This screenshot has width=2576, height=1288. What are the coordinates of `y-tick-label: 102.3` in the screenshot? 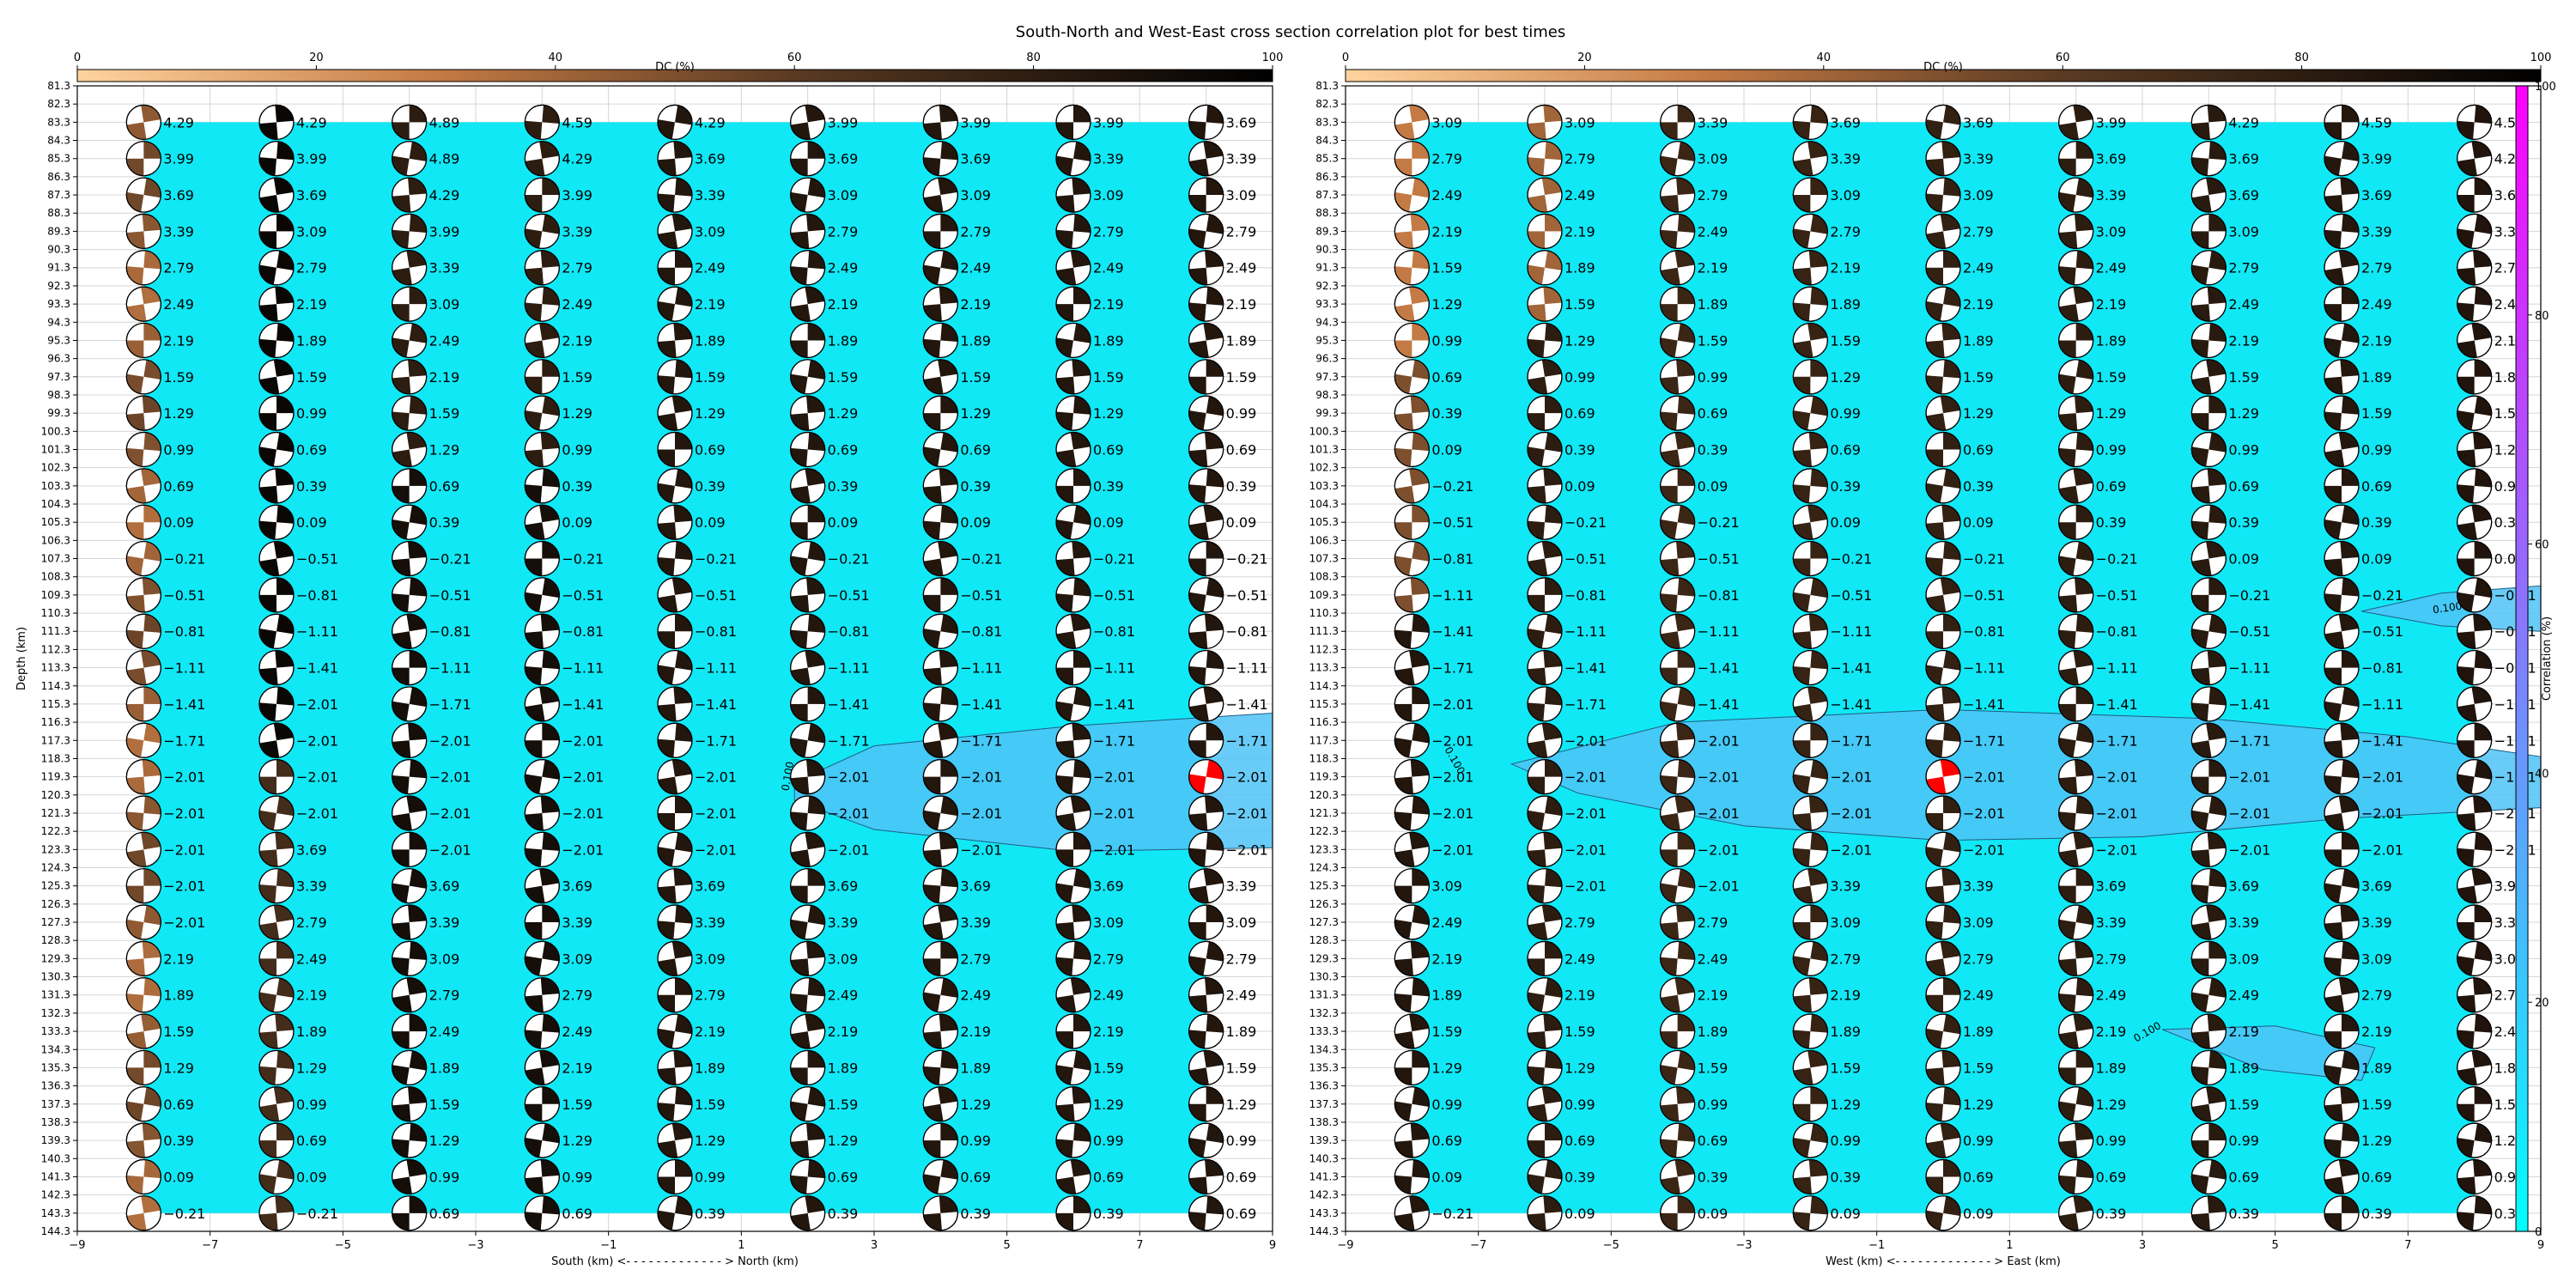 It's located at (1324, 468).